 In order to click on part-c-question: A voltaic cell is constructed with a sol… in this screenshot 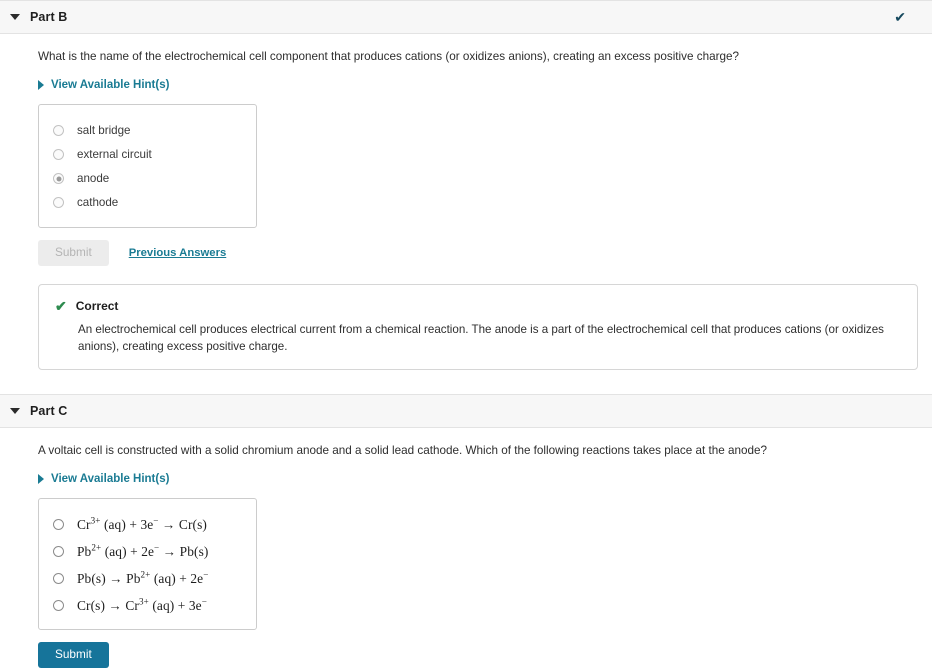, I will do `click(402, 451)`.